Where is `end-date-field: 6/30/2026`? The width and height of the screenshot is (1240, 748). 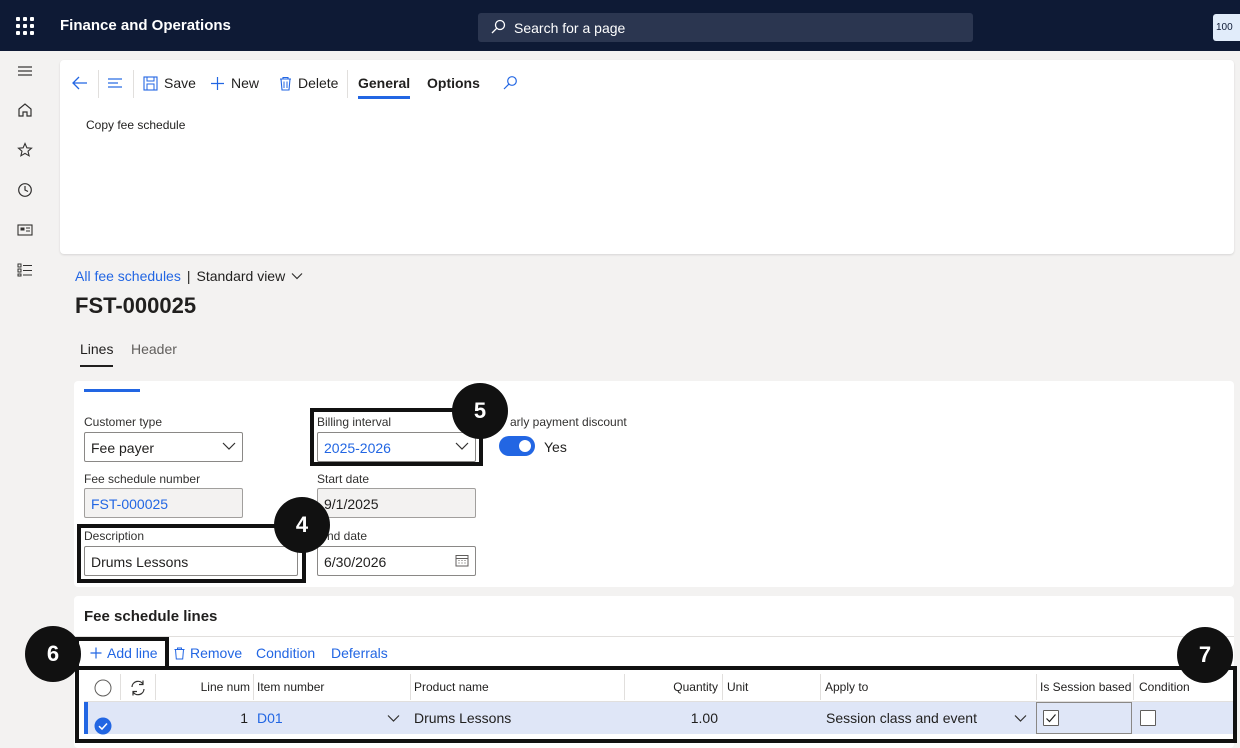
end-date-field: 6/30/2026 is located at coordinates (396, 561).